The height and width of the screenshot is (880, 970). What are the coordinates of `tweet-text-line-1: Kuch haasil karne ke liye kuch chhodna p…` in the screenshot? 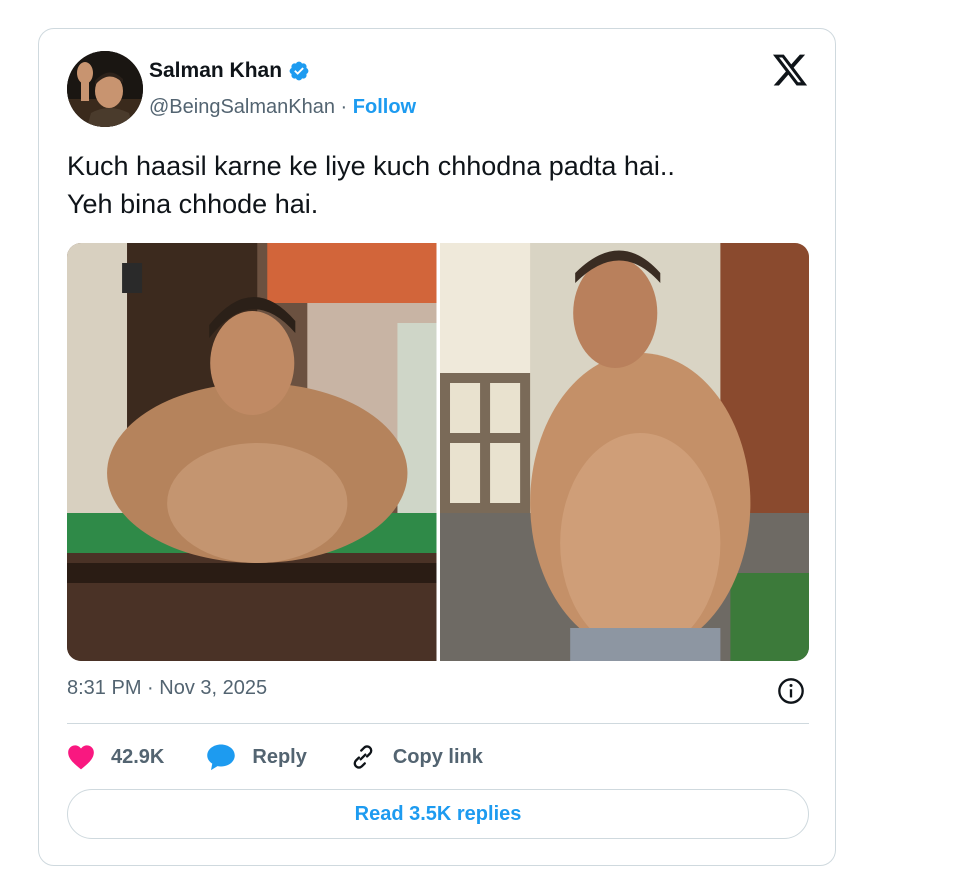 It's located at (371, 166).